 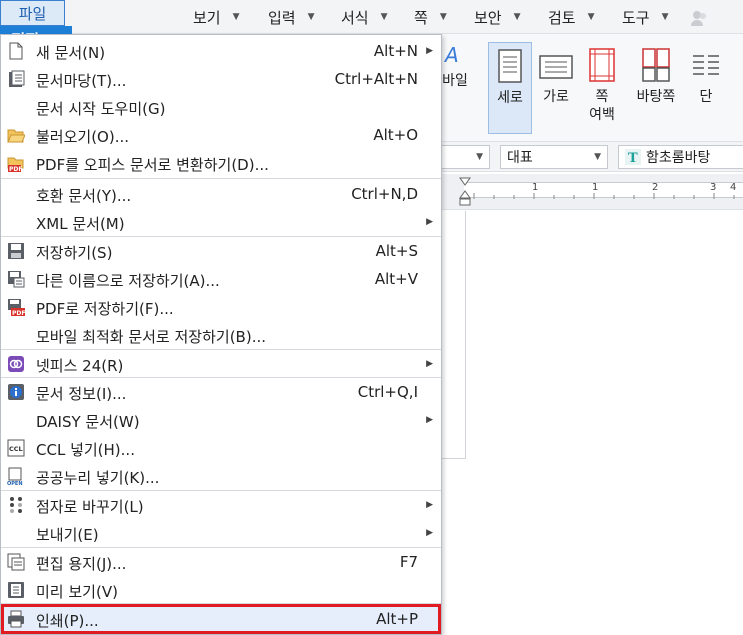 I want to click on master-page-icon, so click(x=656, y=65).